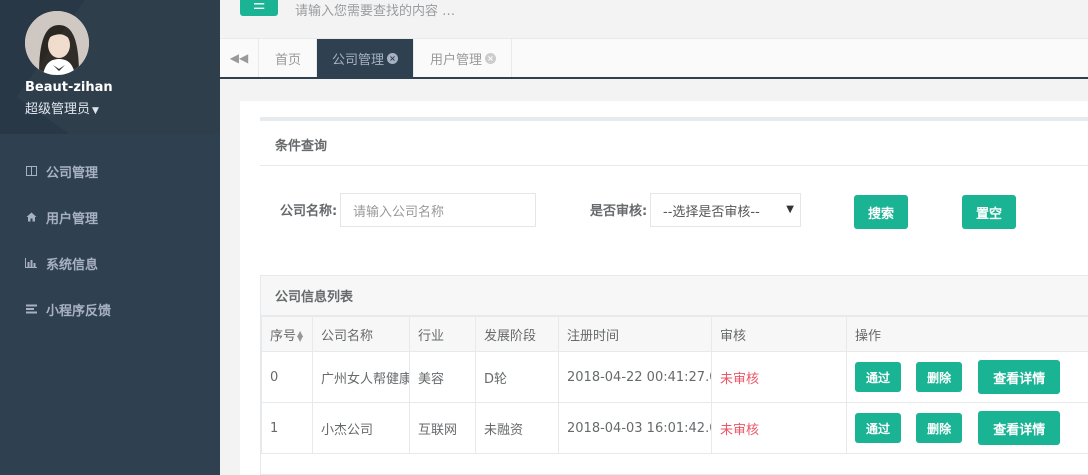 The image size is (1088, 475). I want to click on sidebar-item-label: 用户管理, so click(72, 219).